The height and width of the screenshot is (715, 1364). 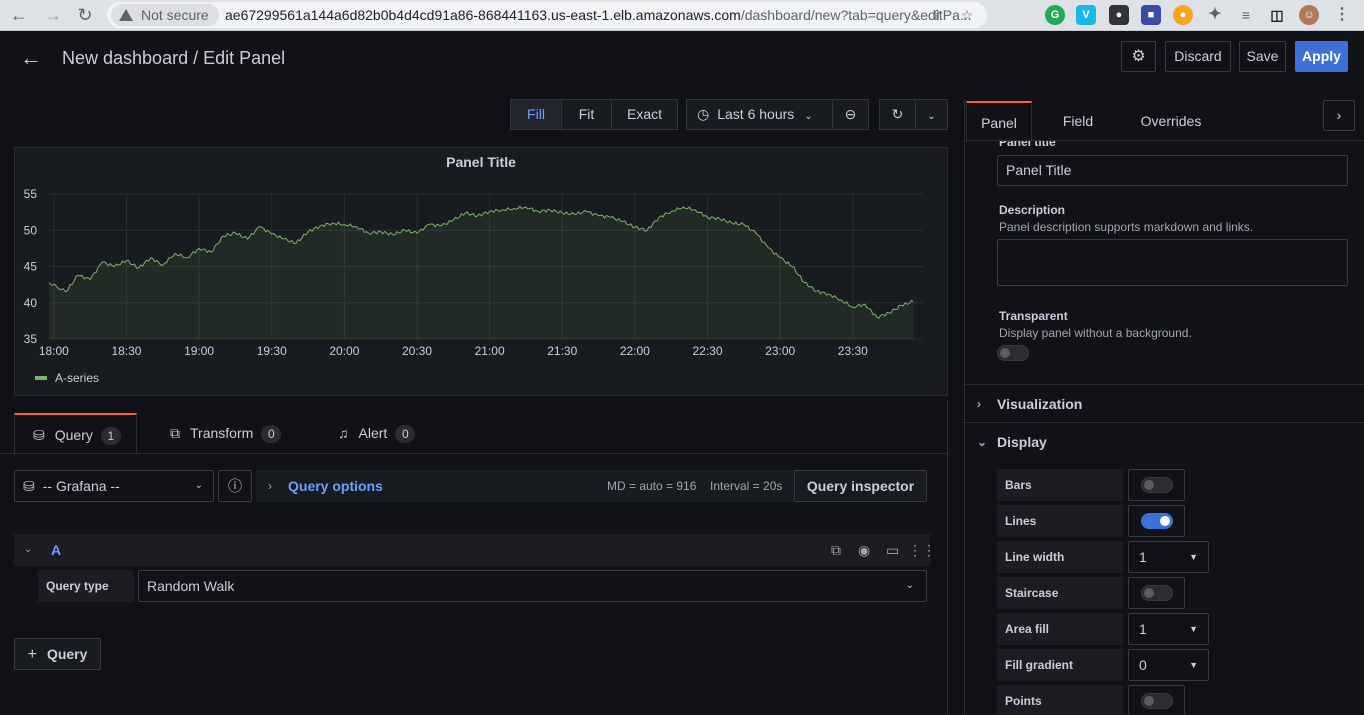 What do you see at coordinates (708, 351) in the screenshot?
I see `x-tick-label: 22:30` at bounding box center [708, 351].